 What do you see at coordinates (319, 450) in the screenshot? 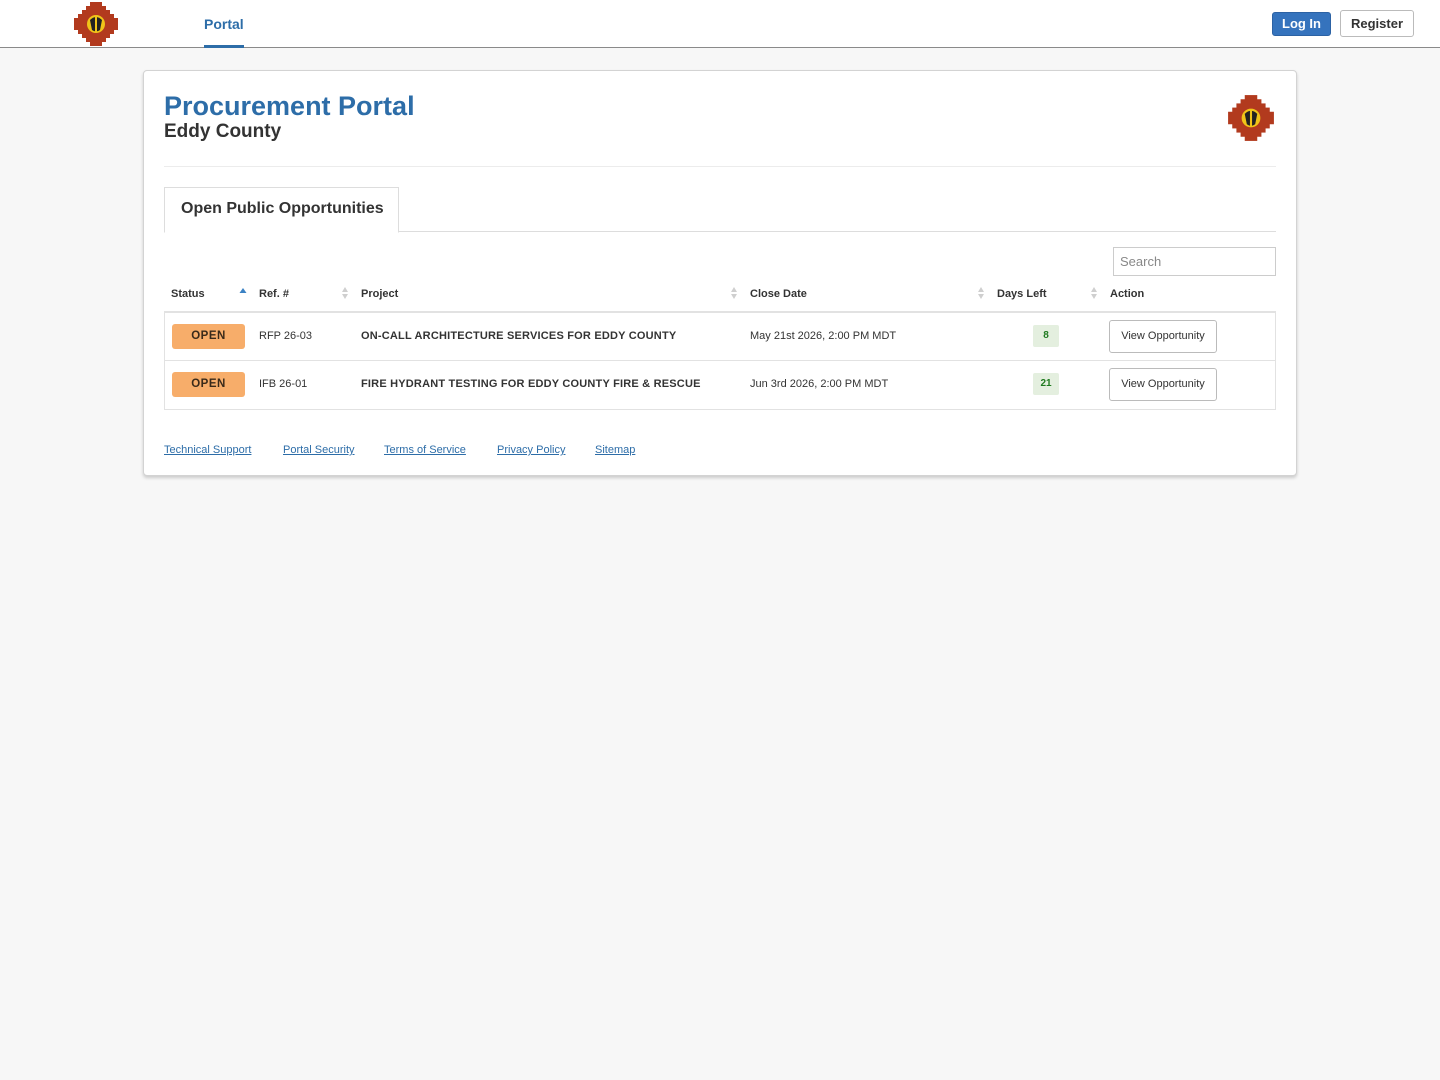
I see `footer-link-portal-security: Portal Security` at bounding box center [319, 450].